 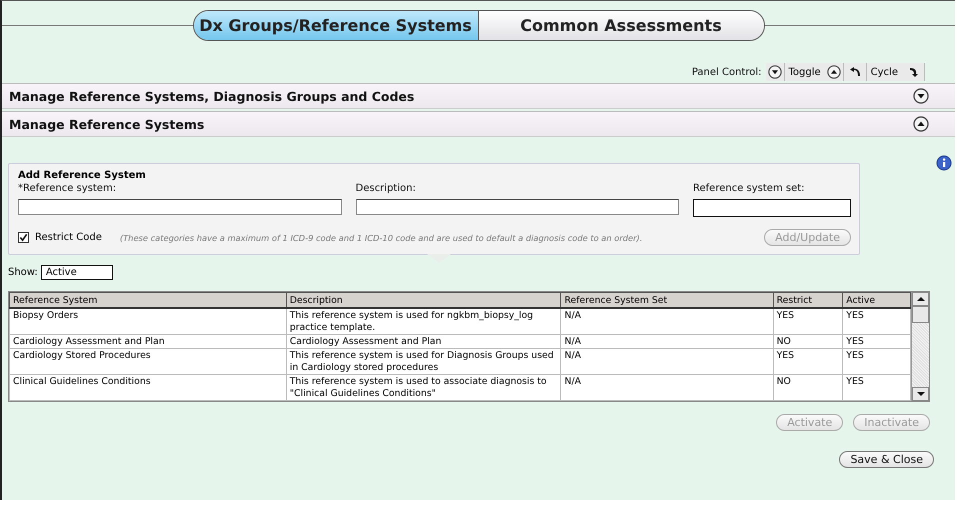 I want to click on field-label: Reference system set:, so click(x=749, y=188).